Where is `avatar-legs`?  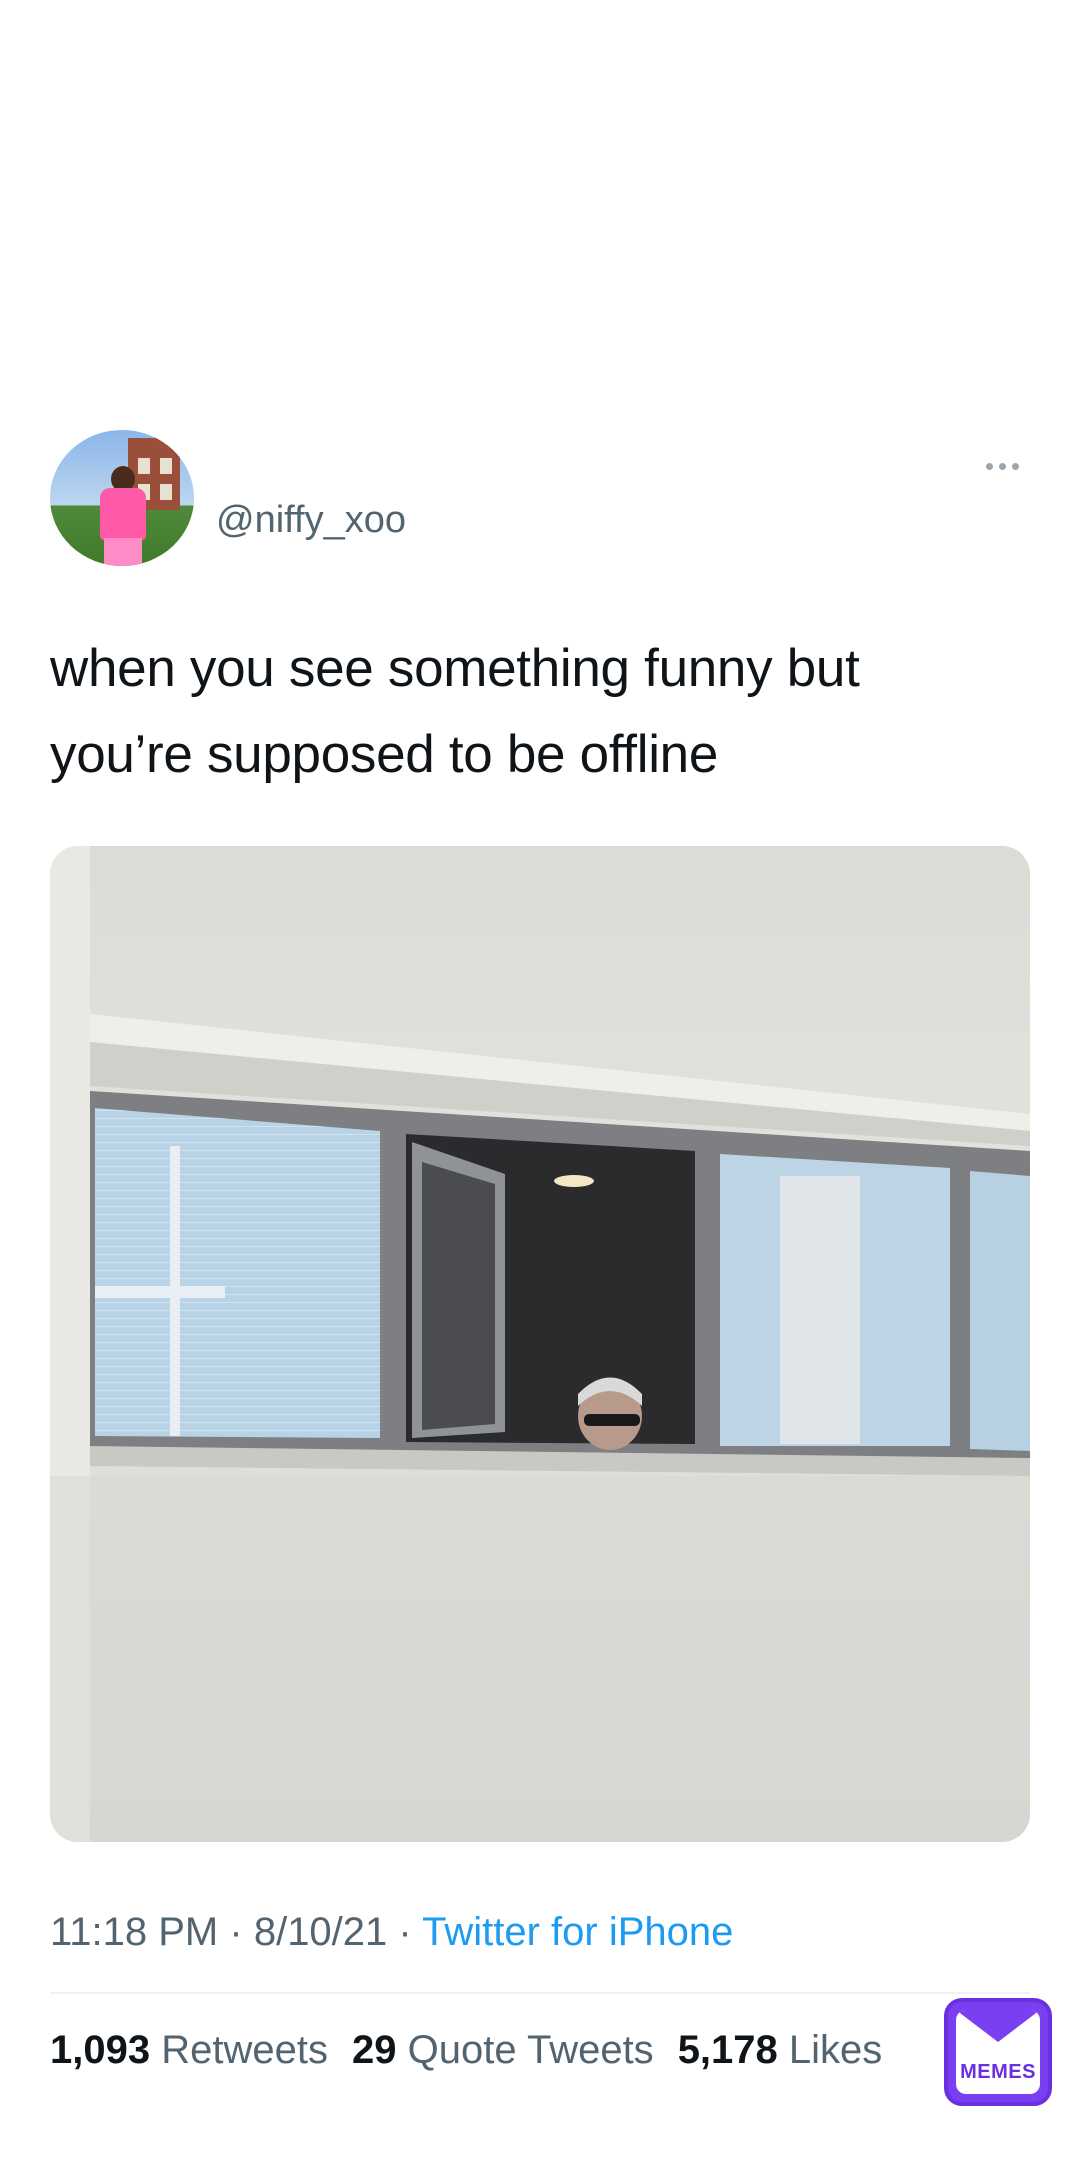 avatar-legs is located at coordinates (123, 552).